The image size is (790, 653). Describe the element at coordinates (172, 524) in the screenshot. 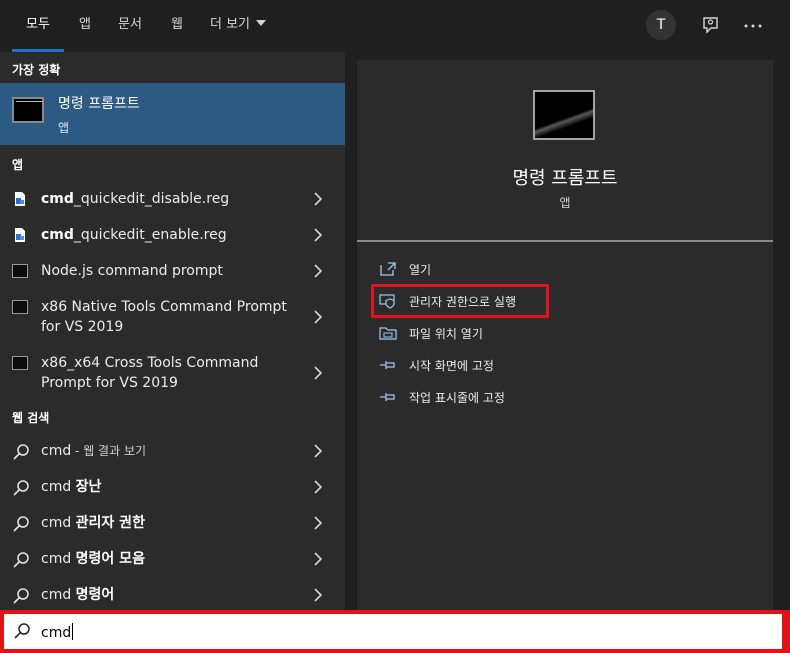

I see `web-result-item: cmd 관리자 권한` at that location.